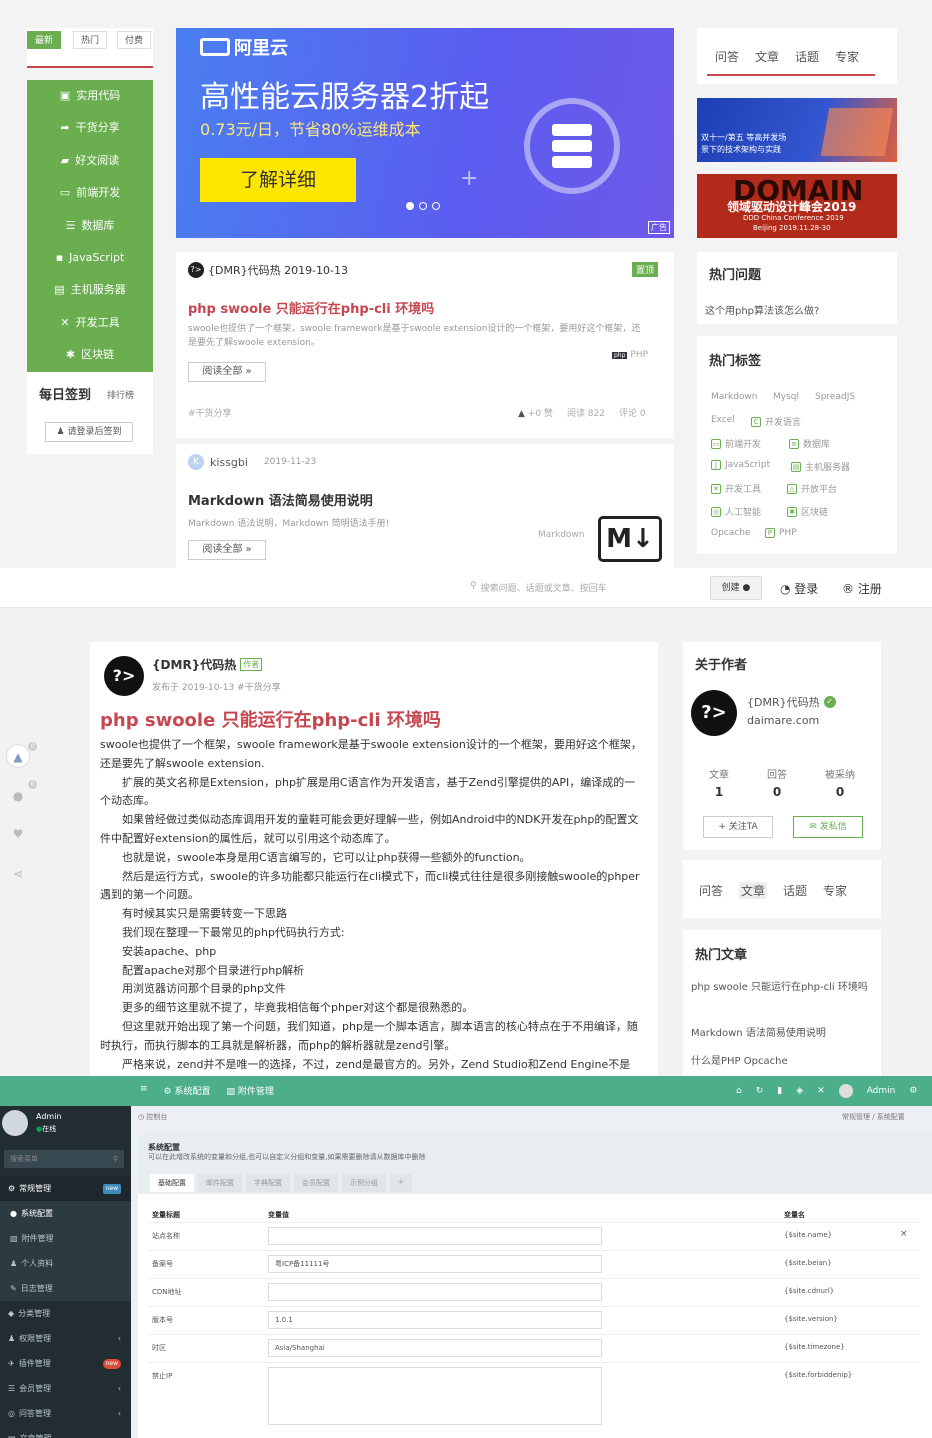 Image resolution: width=932 pixels, height=1438 pixels. I want to click on question-link: 这个用php算法该怎么做?, so click(762, 309).